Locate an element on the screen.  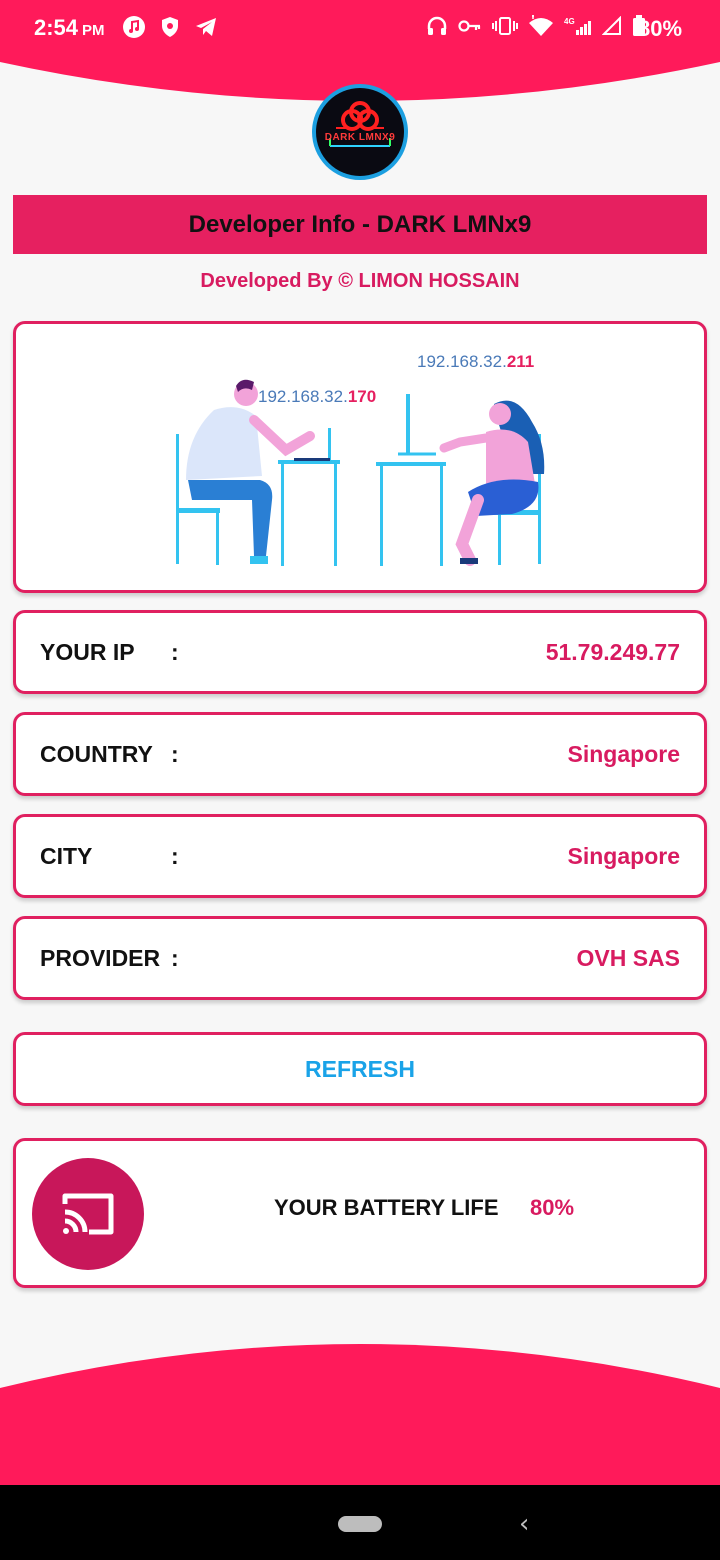
info-card-country: COUNTRY : Singapore is located at coordinates (360, 754).